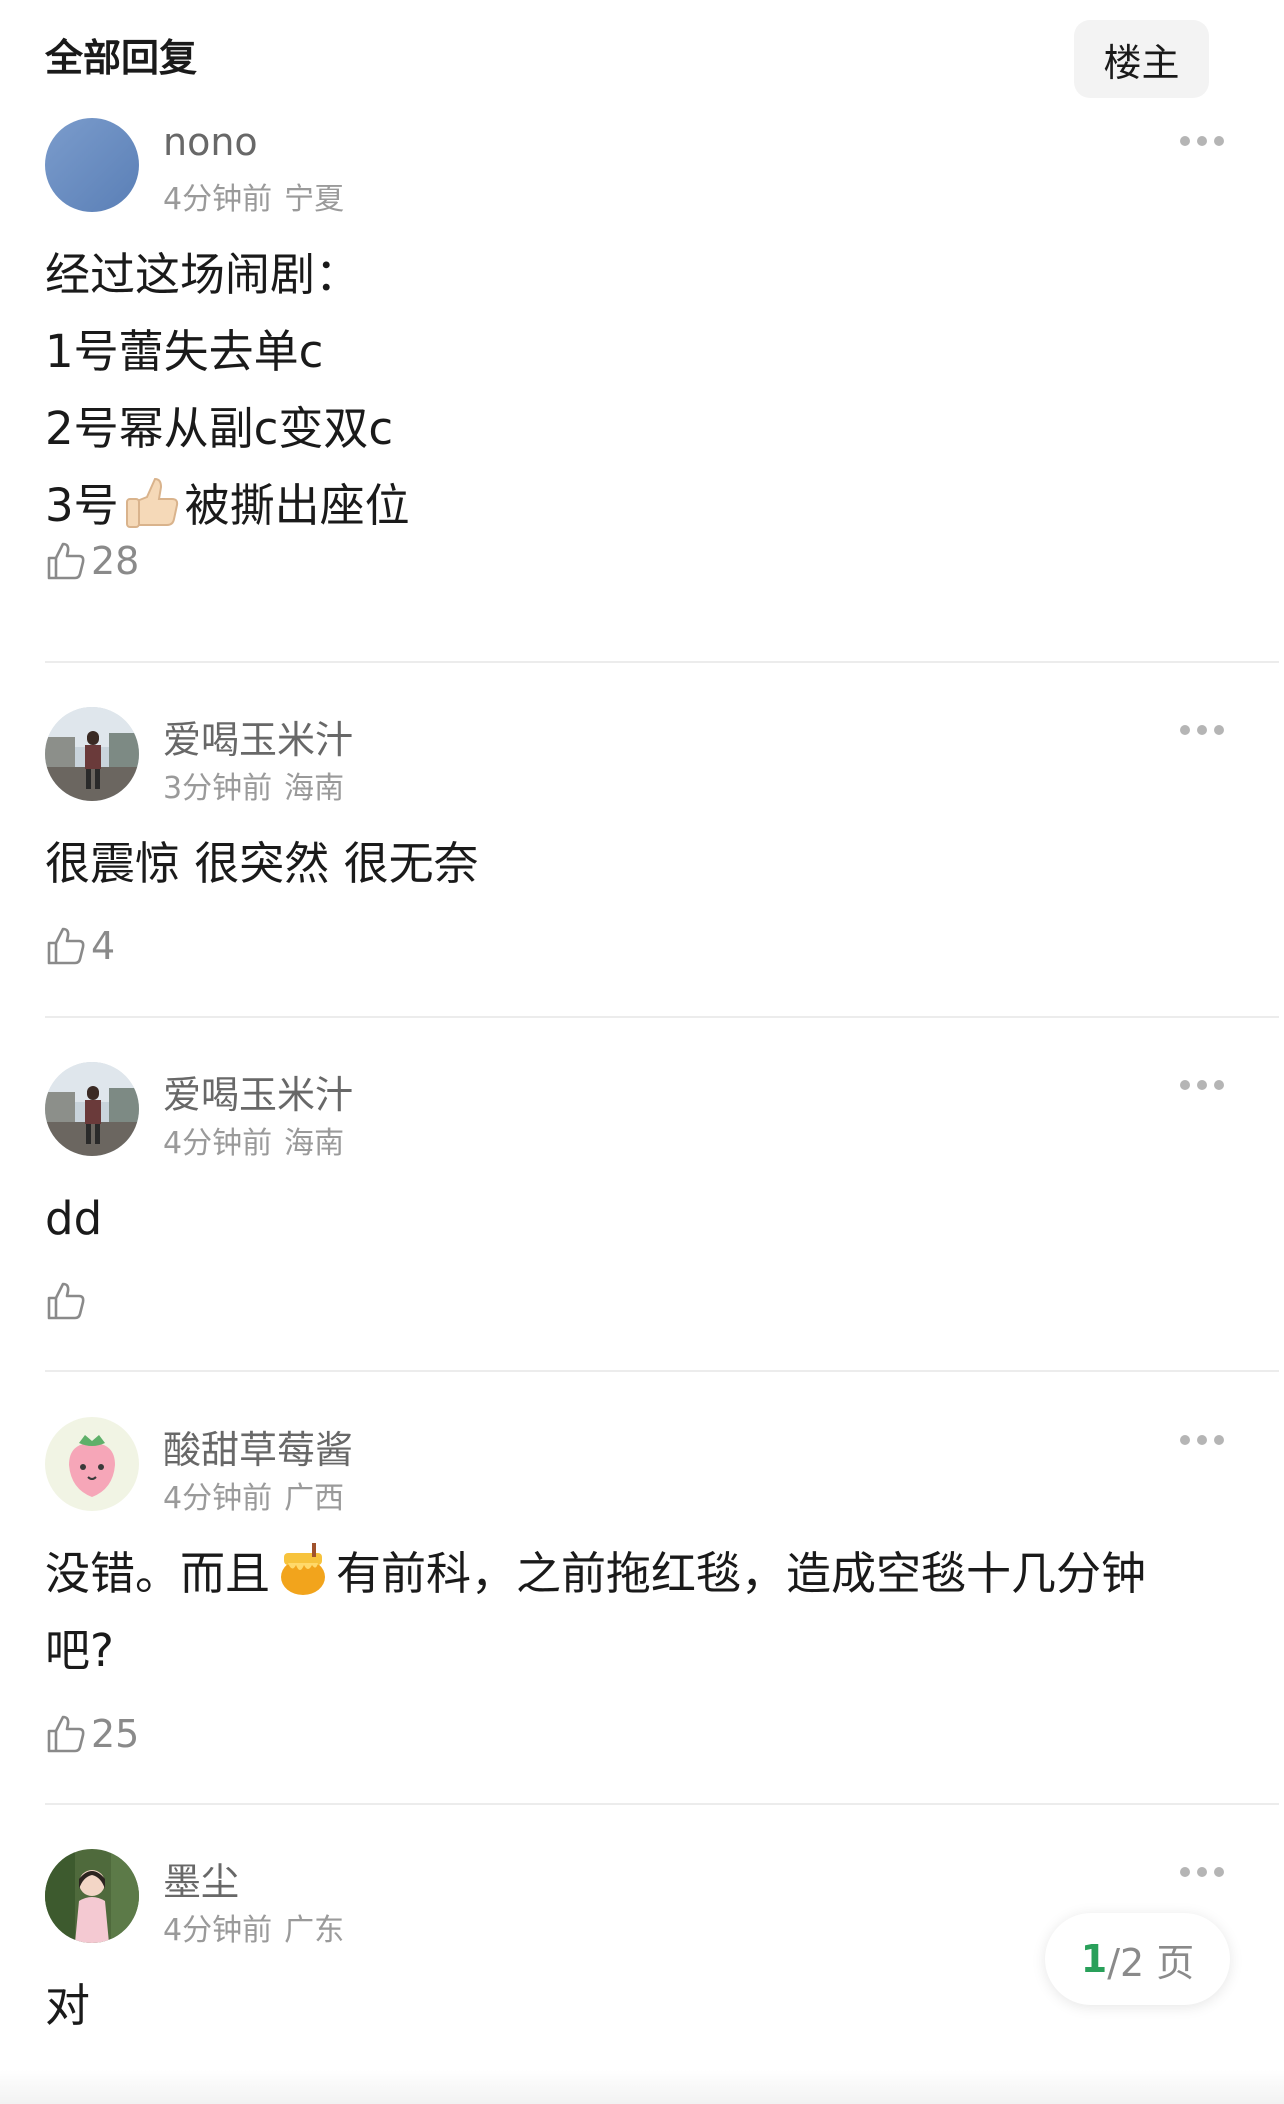 Image resolution: width=1284 pixels, height=2104 pixels. I want to click on username: 酸甜草莓酱, so click(258, 1446).